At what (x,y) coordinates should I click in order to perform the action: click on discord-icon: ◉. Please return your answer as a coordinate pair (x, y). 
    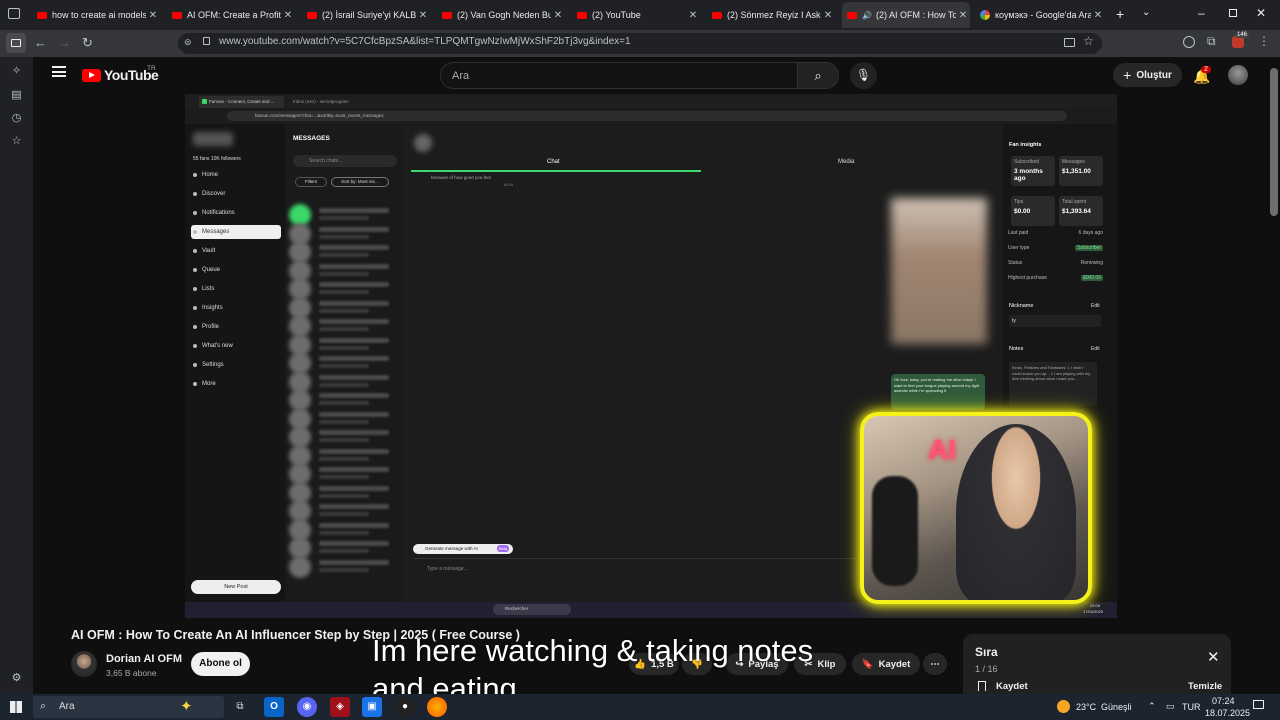
    Looking at the image, I should click on (307, 707).